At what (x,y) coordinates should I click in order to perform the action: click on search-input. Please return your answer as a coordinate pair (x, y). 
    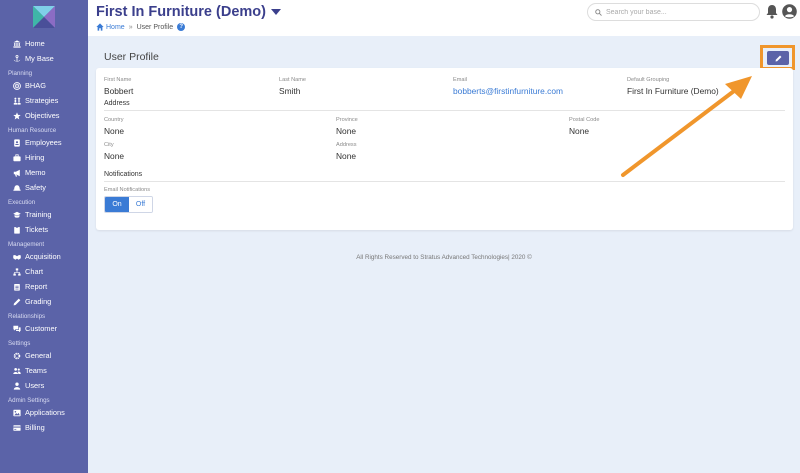
    Looking at the image, I should click on (681, 12).